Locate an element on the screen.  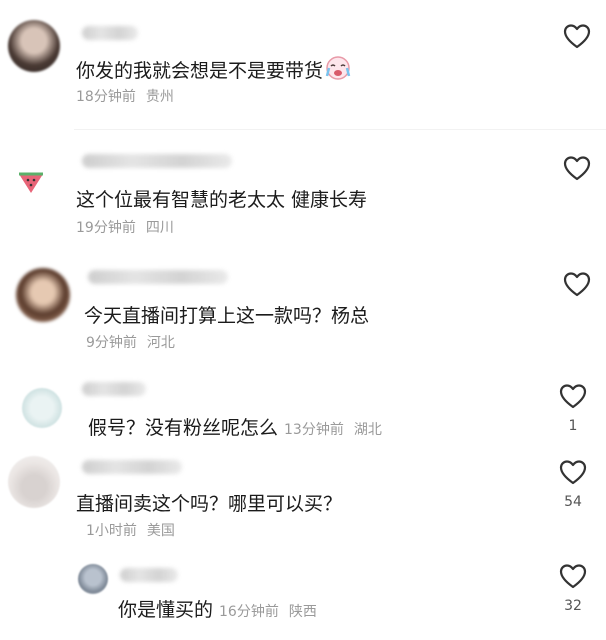
comment-meta: 19分钟前 四川 is located at coordinates (125, 228).